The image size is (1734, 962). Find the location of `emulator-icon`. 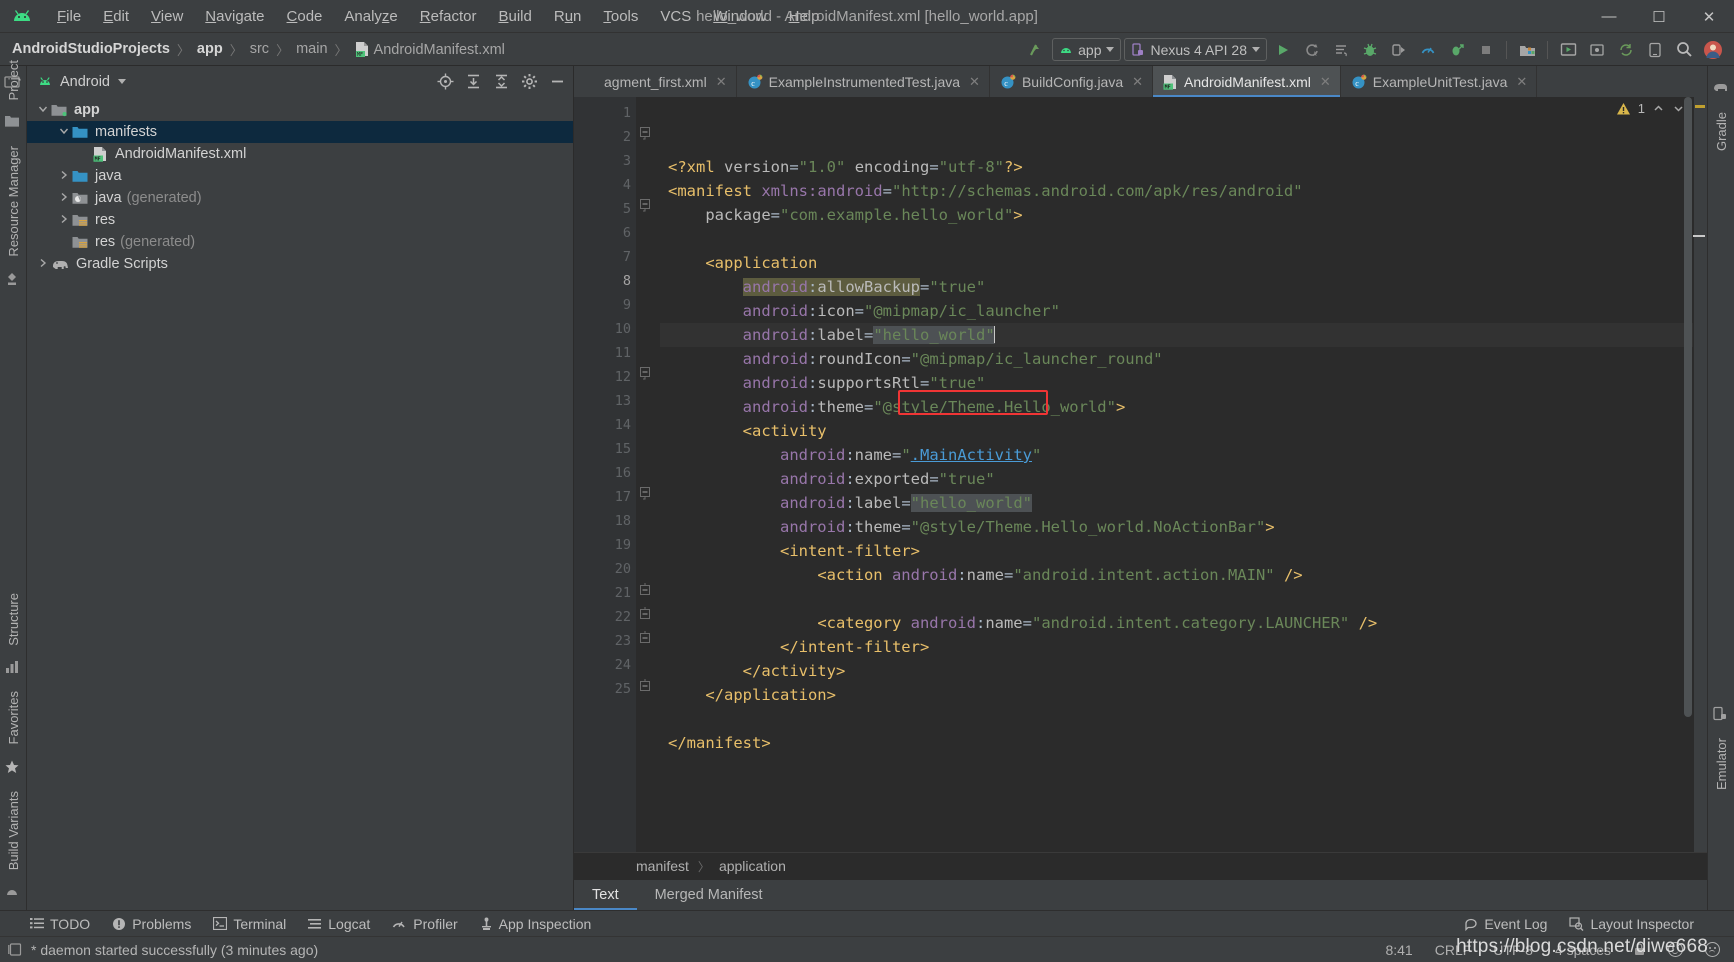

emulator-icon is located at coordinates (1721, 715).